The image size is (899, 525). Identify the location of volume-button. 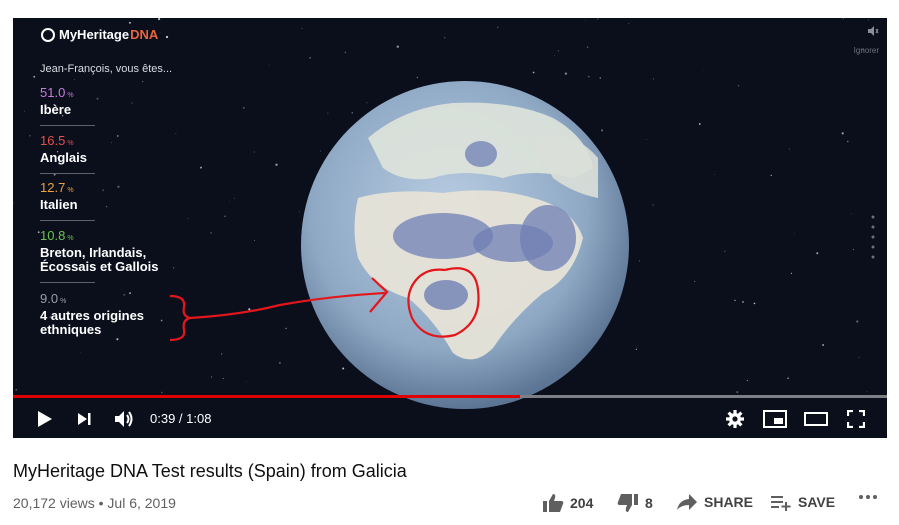
(124, 419).